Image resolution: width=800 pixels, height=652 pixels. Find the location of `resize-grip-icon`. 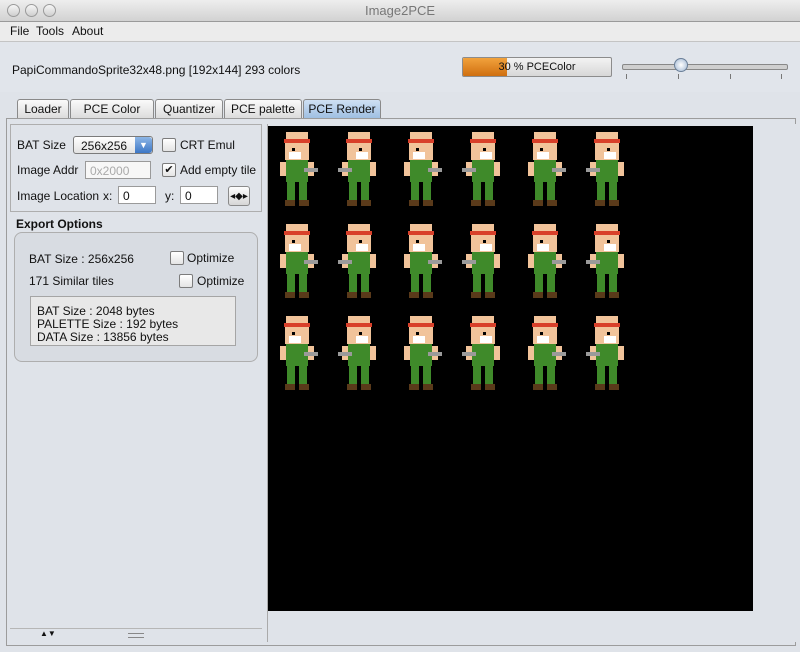

resize-grip-icon is located at coordinates (136, 635).